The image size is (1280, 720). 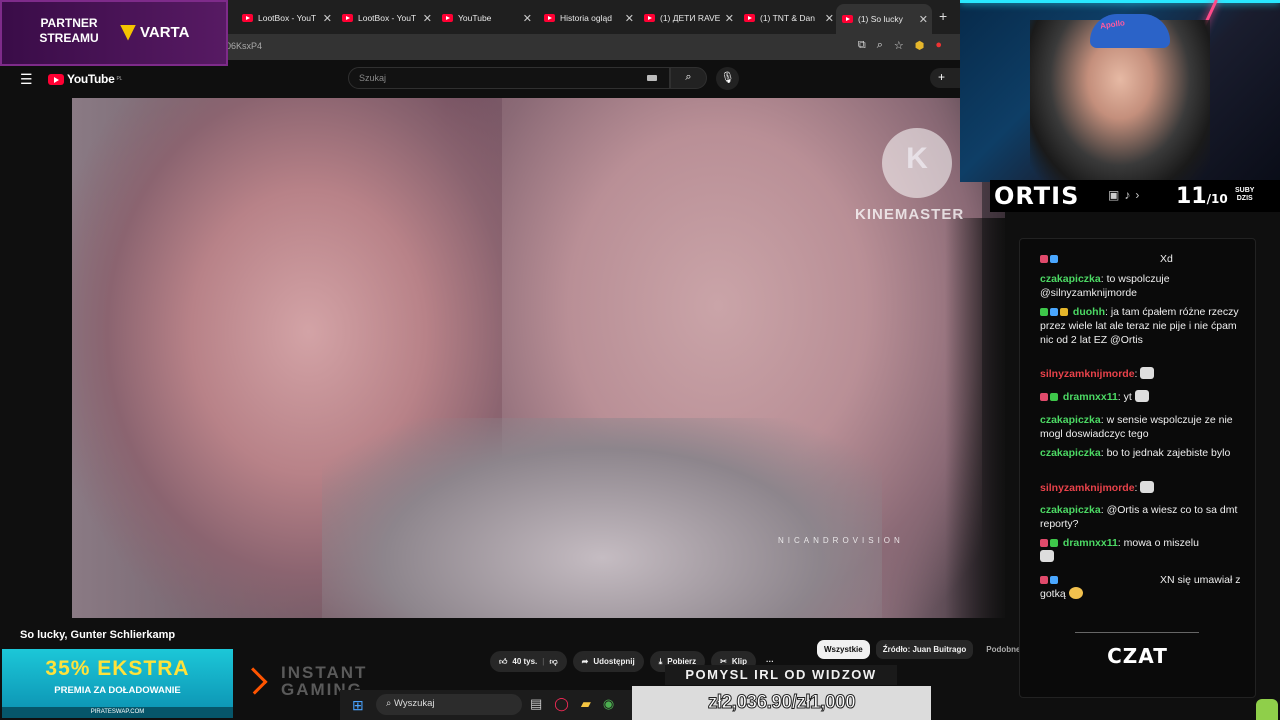 I want to click on related-filter-chips: Wszystkie Źródło: Juan Buitrago Podobne, so click(x=922, y=649).